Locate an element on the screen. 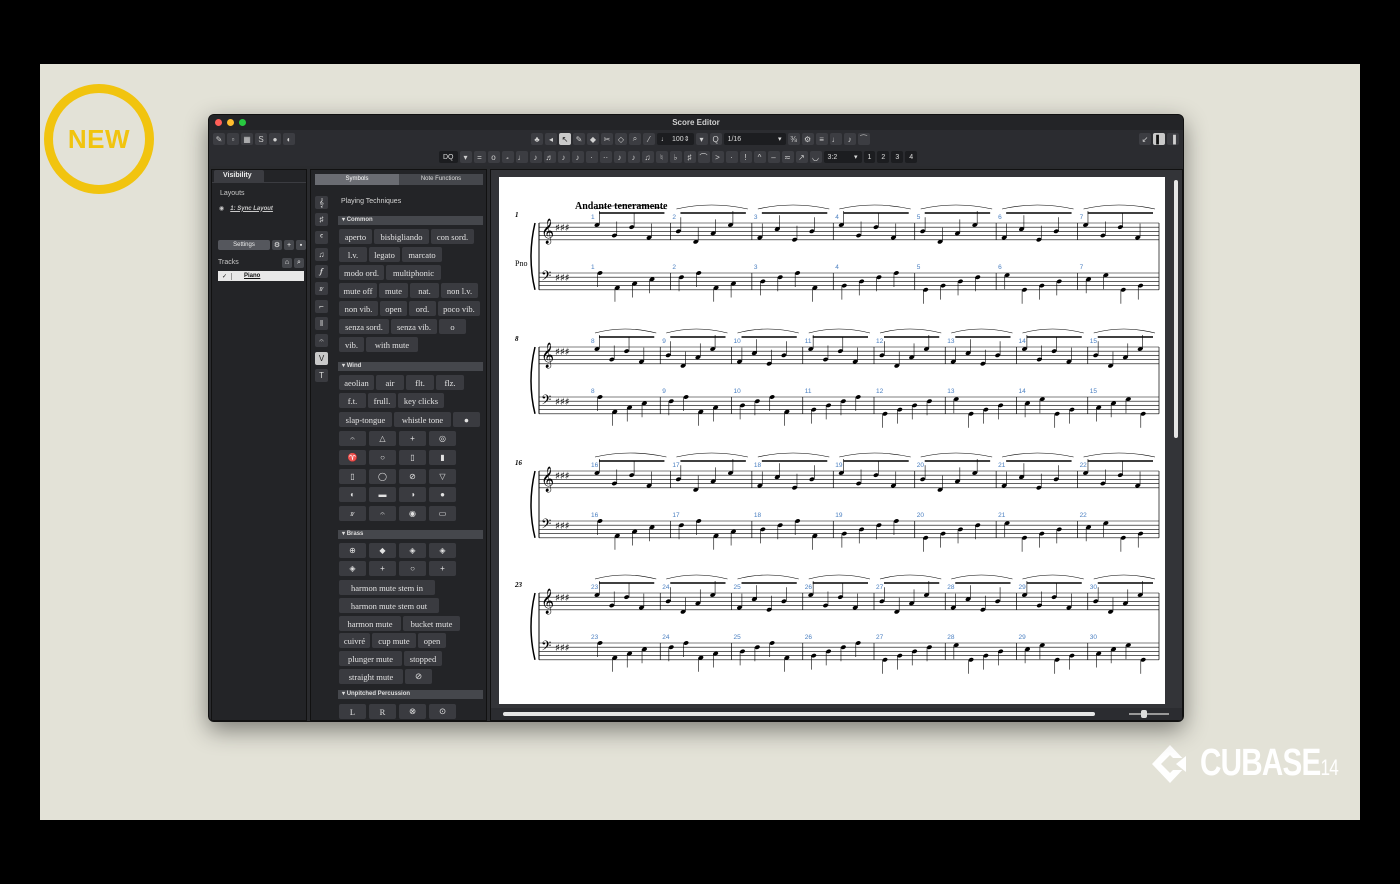 This screenshot has width=1400, height=884. technique-button: plunger mute is located at coordinates (370, 658).